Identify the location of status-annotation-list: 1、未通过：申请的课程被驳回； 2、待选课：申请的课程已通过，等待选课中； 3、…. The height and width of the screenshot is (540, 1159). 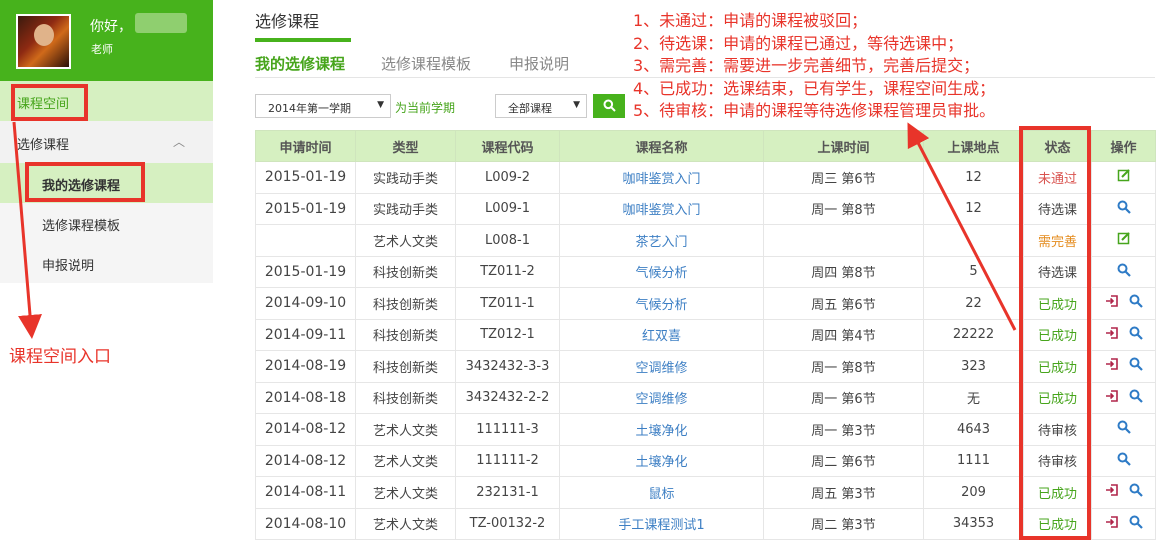
(814, 66).